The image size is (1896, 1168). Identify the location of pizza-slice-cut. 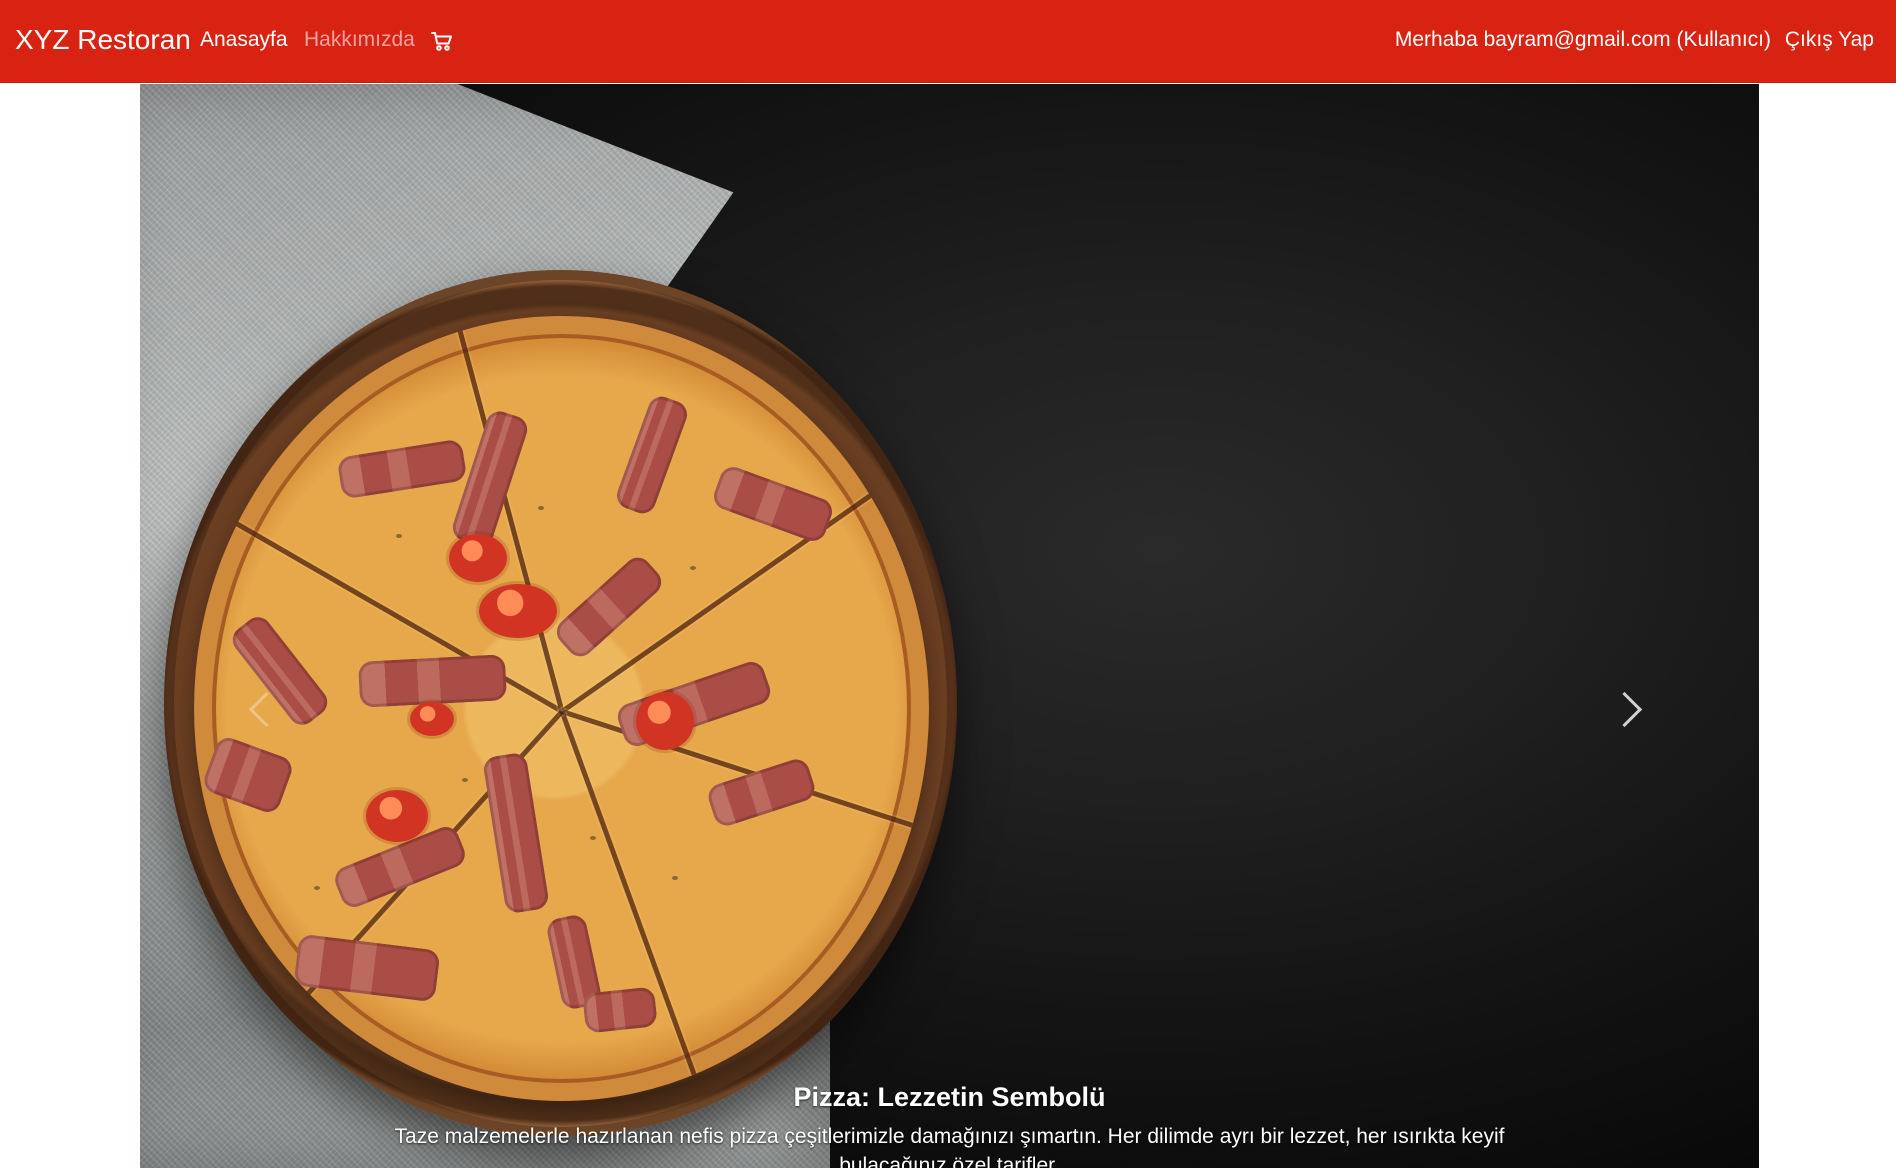
(635, 905).